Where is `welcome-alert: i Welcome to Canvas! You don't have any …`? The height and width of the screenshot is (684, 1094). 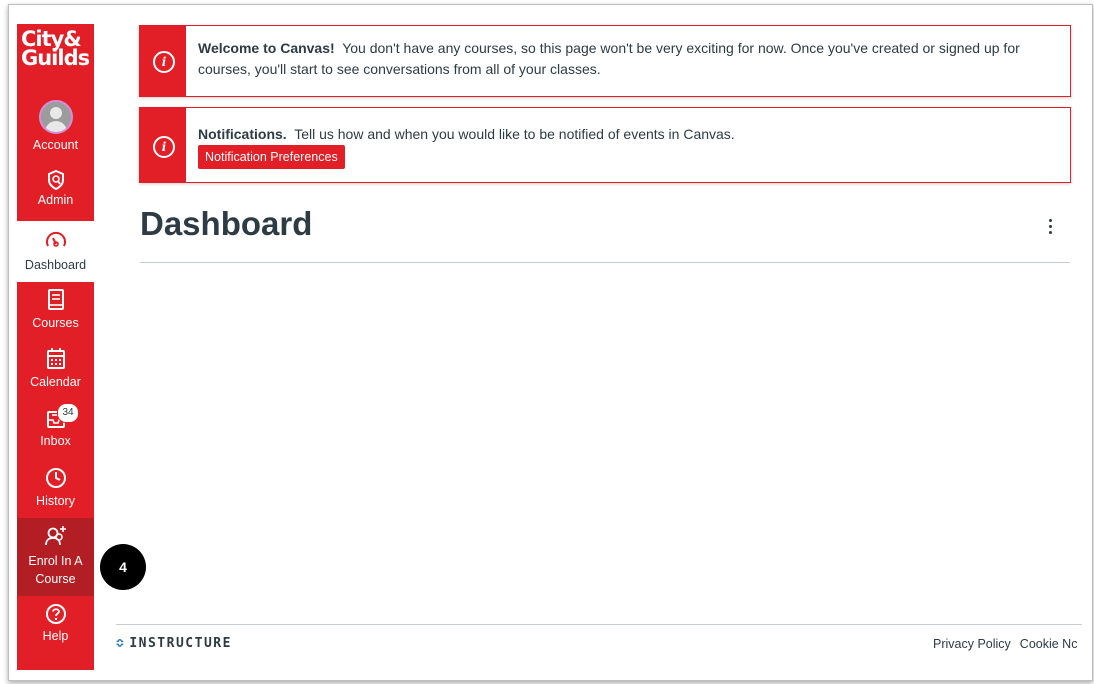 welcome-alert: i Welcome to Canvas! You don't have any … is located at coordinates (605, 61).